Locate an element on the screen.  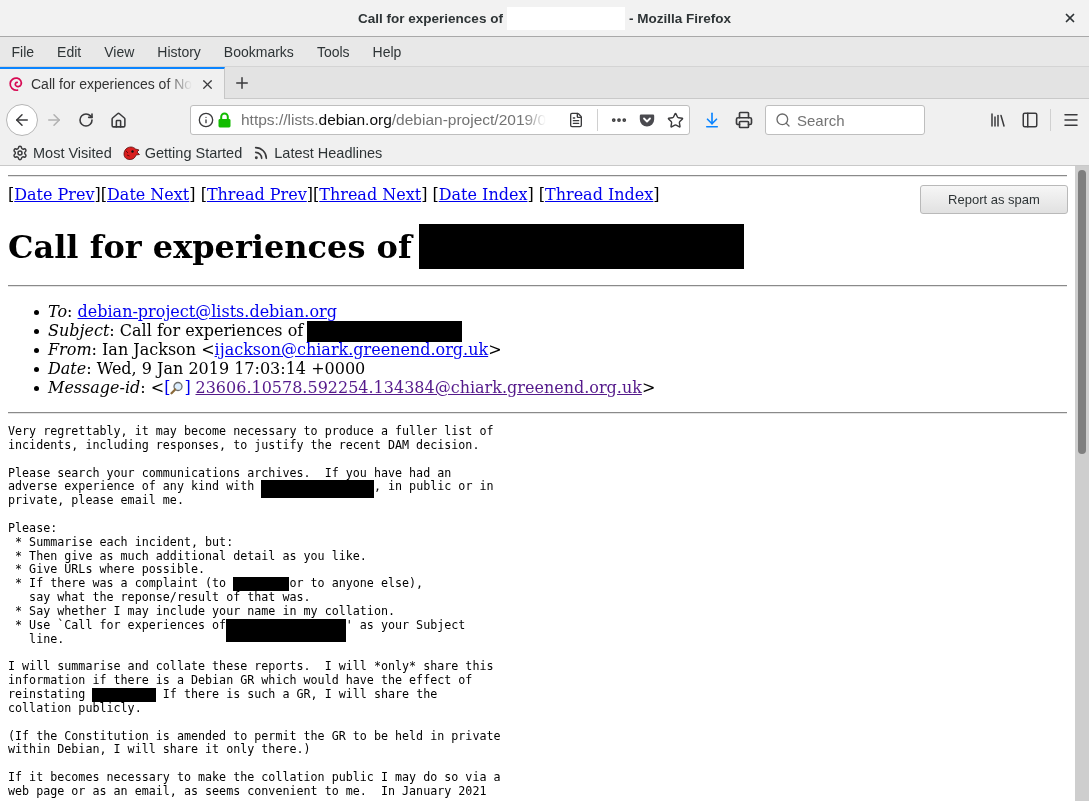
tab-title: Call for experiences of No is located at coordinates (112, 84).